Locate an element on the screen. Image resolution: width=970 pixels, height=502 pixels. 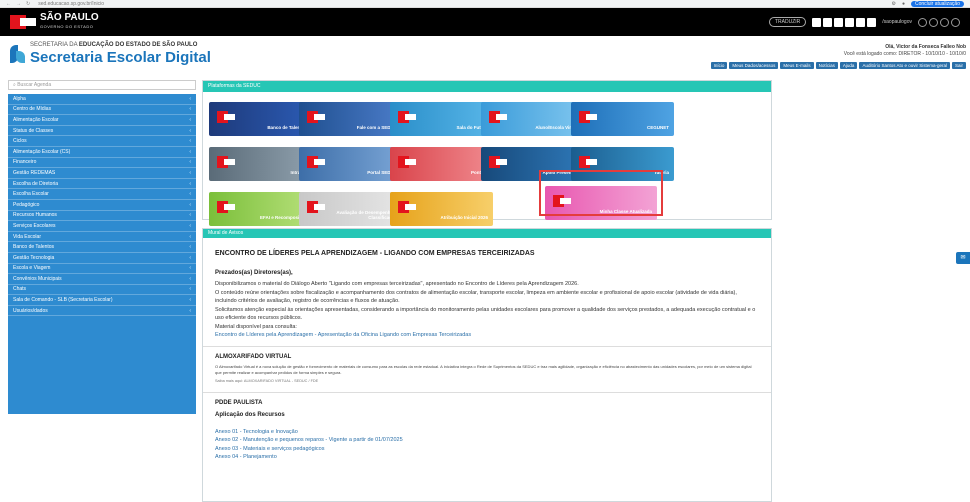
sidebar-item-label: Escolha de Diretoria is located at coordinates (36, 183).